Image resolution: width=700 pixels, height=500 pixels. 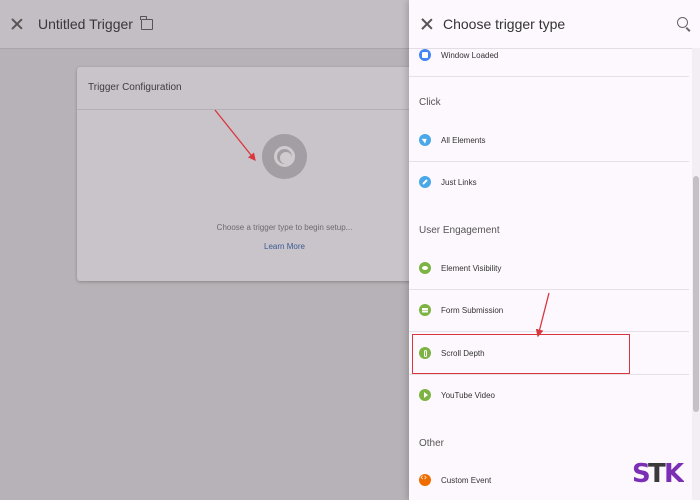 What do you see at coordinates (430, 102) in the screenshot?
I see `section-title-click: Click` at bounding box center [430, 102].